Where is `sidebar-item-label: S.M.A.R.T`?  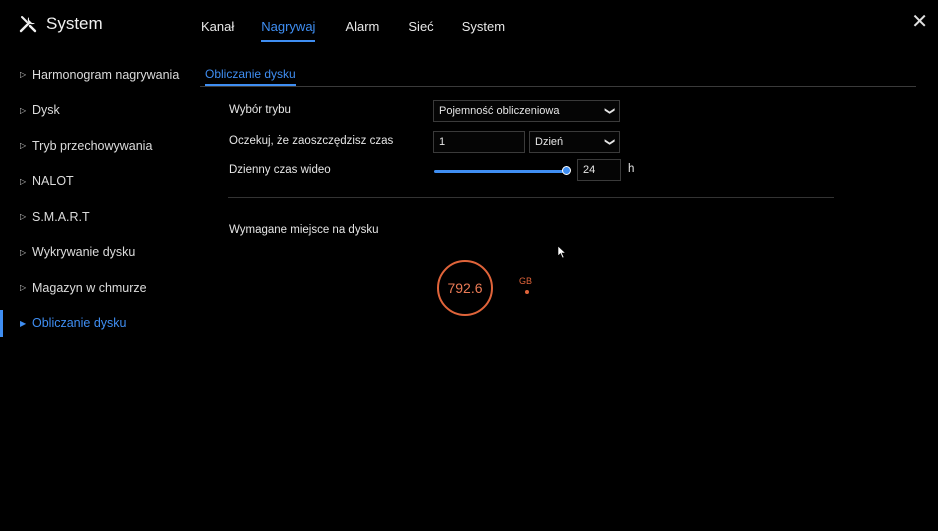 sidebar-item-label: S.M.A.R.T is located at coordinates (61, 216).